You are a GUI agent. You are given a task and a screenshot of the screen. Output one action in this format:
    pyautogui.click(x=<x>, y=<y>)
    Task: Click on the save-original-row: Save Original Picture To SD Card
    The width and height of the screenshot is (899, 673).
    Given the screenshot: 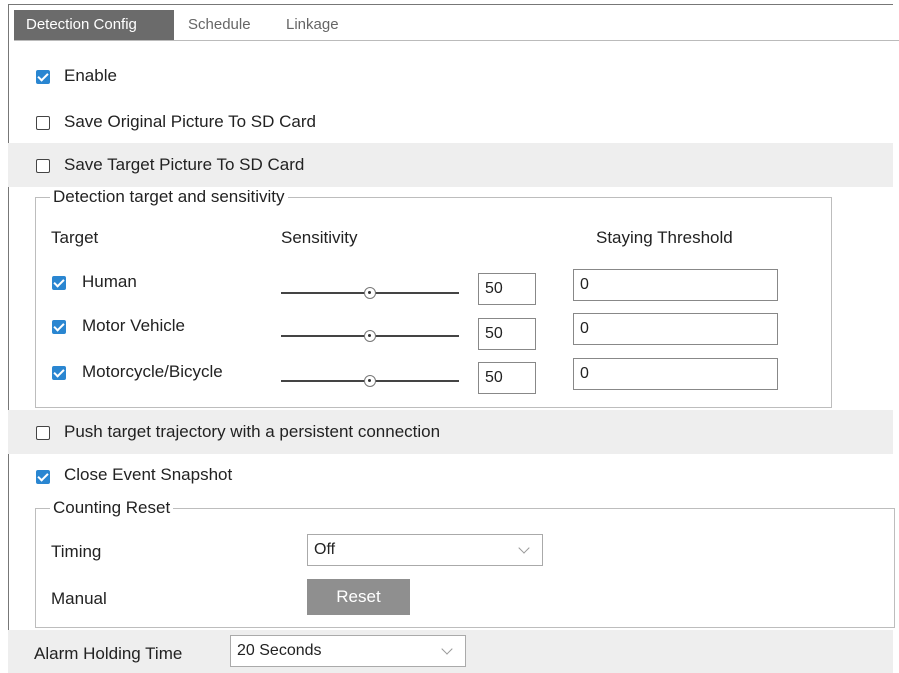 What is the action you would take?
    pyautogui.click(x=450, y=121)
    